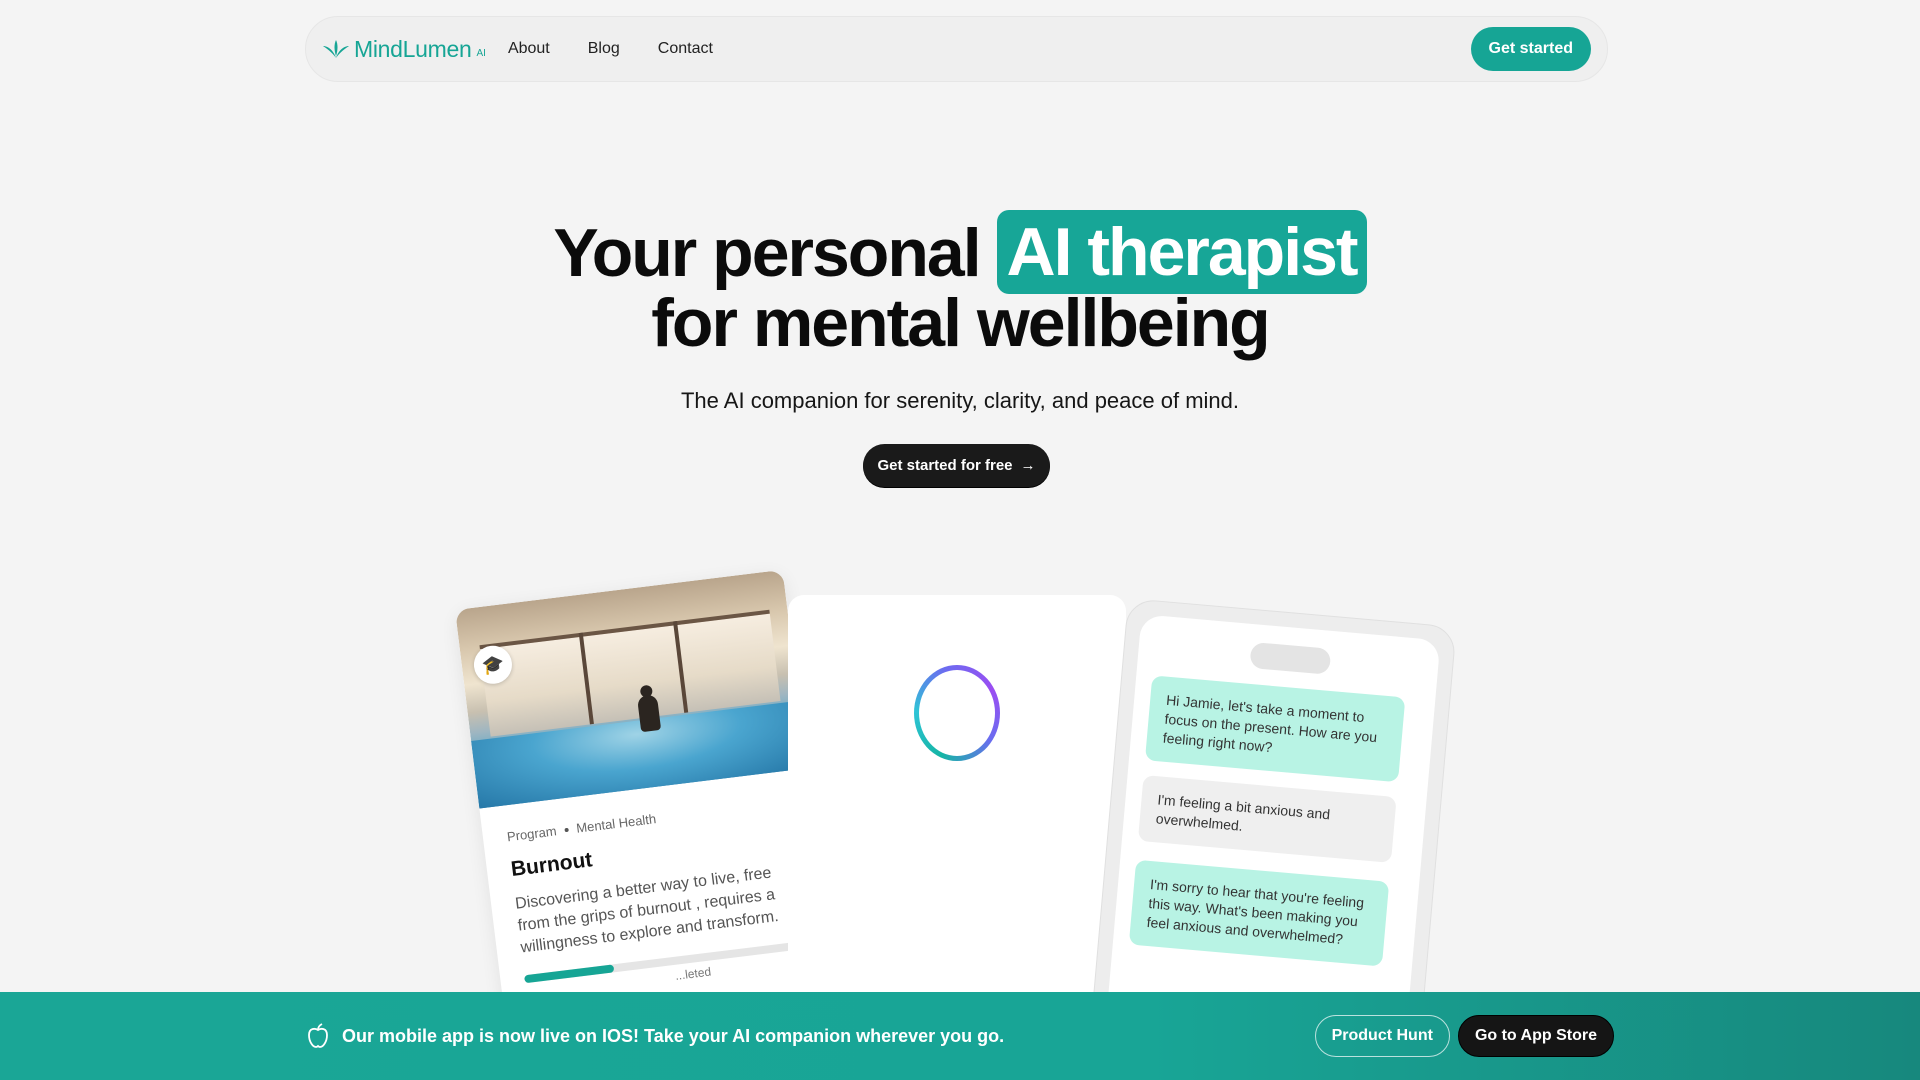 The height and width of the screenshot is (1080, 1920). I want to click on get-started-free-button: Get started for free →, so click(956, 465).